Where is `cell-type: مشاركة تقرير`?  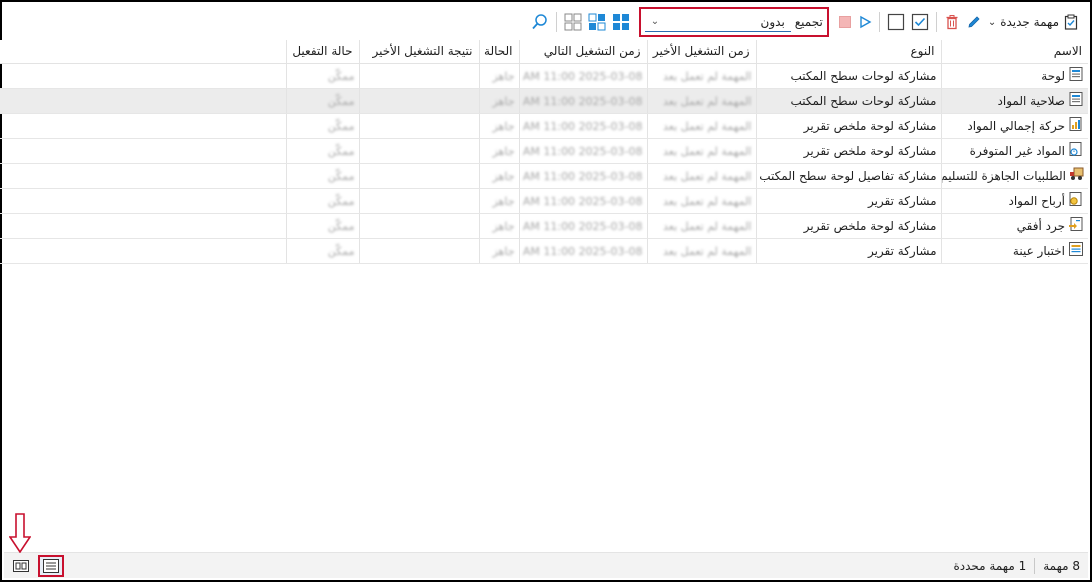
cell-type: مشاركة تقرير is located at coordinates (849, 251).